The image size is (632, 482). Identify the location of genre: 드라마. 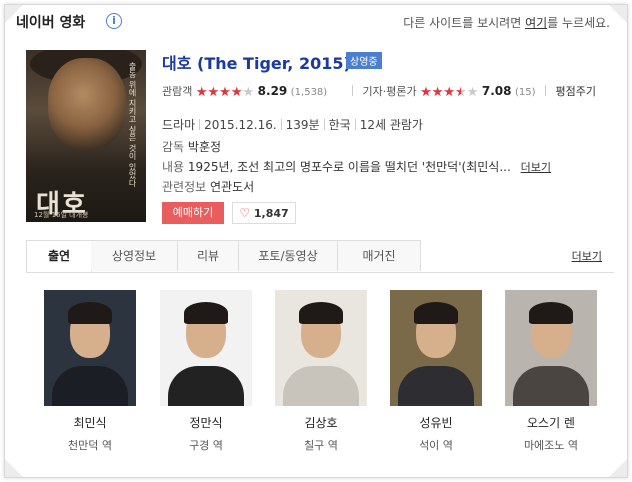
(179, 125).